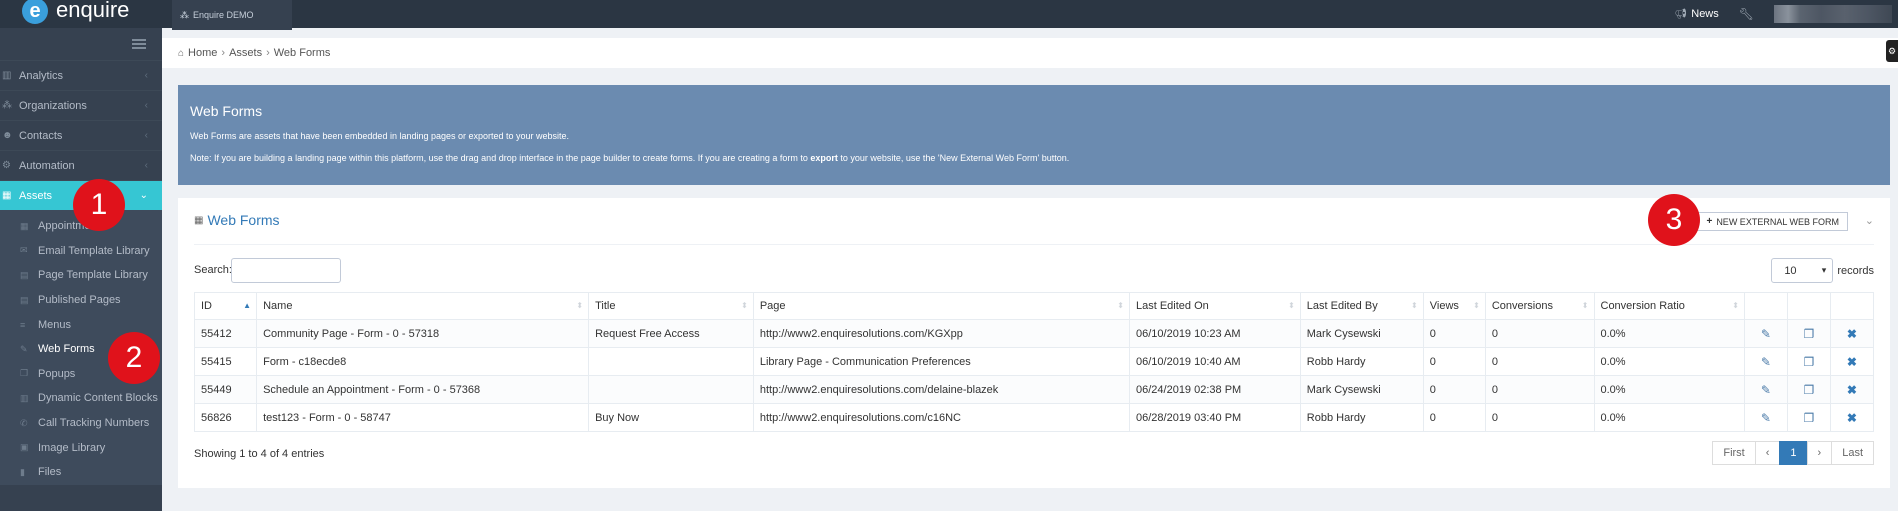 The image size is (1898, 511). I want to click on submenu-item-label: Image Library, so click(72, 447).